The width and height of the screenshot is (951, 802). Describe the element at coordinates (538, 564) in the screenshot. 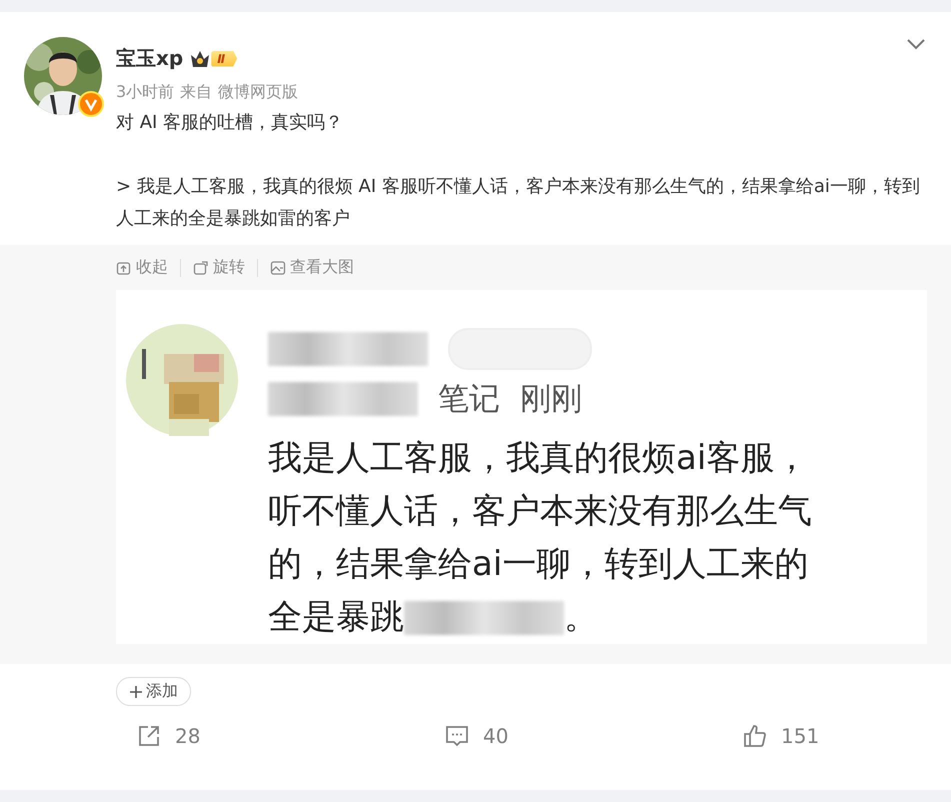

I see `comment-text: 的，结果拿给ai一聊，转到人工来的` at that location.